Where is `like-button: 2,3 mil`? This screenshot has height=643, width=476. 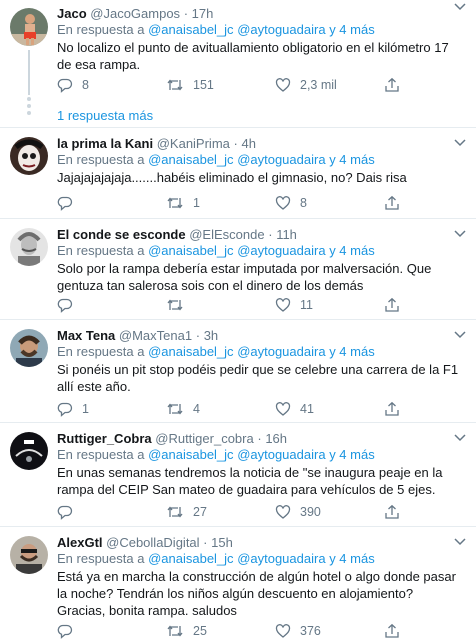
like-button: 2,3 mil is located at coordinates (306, 85).